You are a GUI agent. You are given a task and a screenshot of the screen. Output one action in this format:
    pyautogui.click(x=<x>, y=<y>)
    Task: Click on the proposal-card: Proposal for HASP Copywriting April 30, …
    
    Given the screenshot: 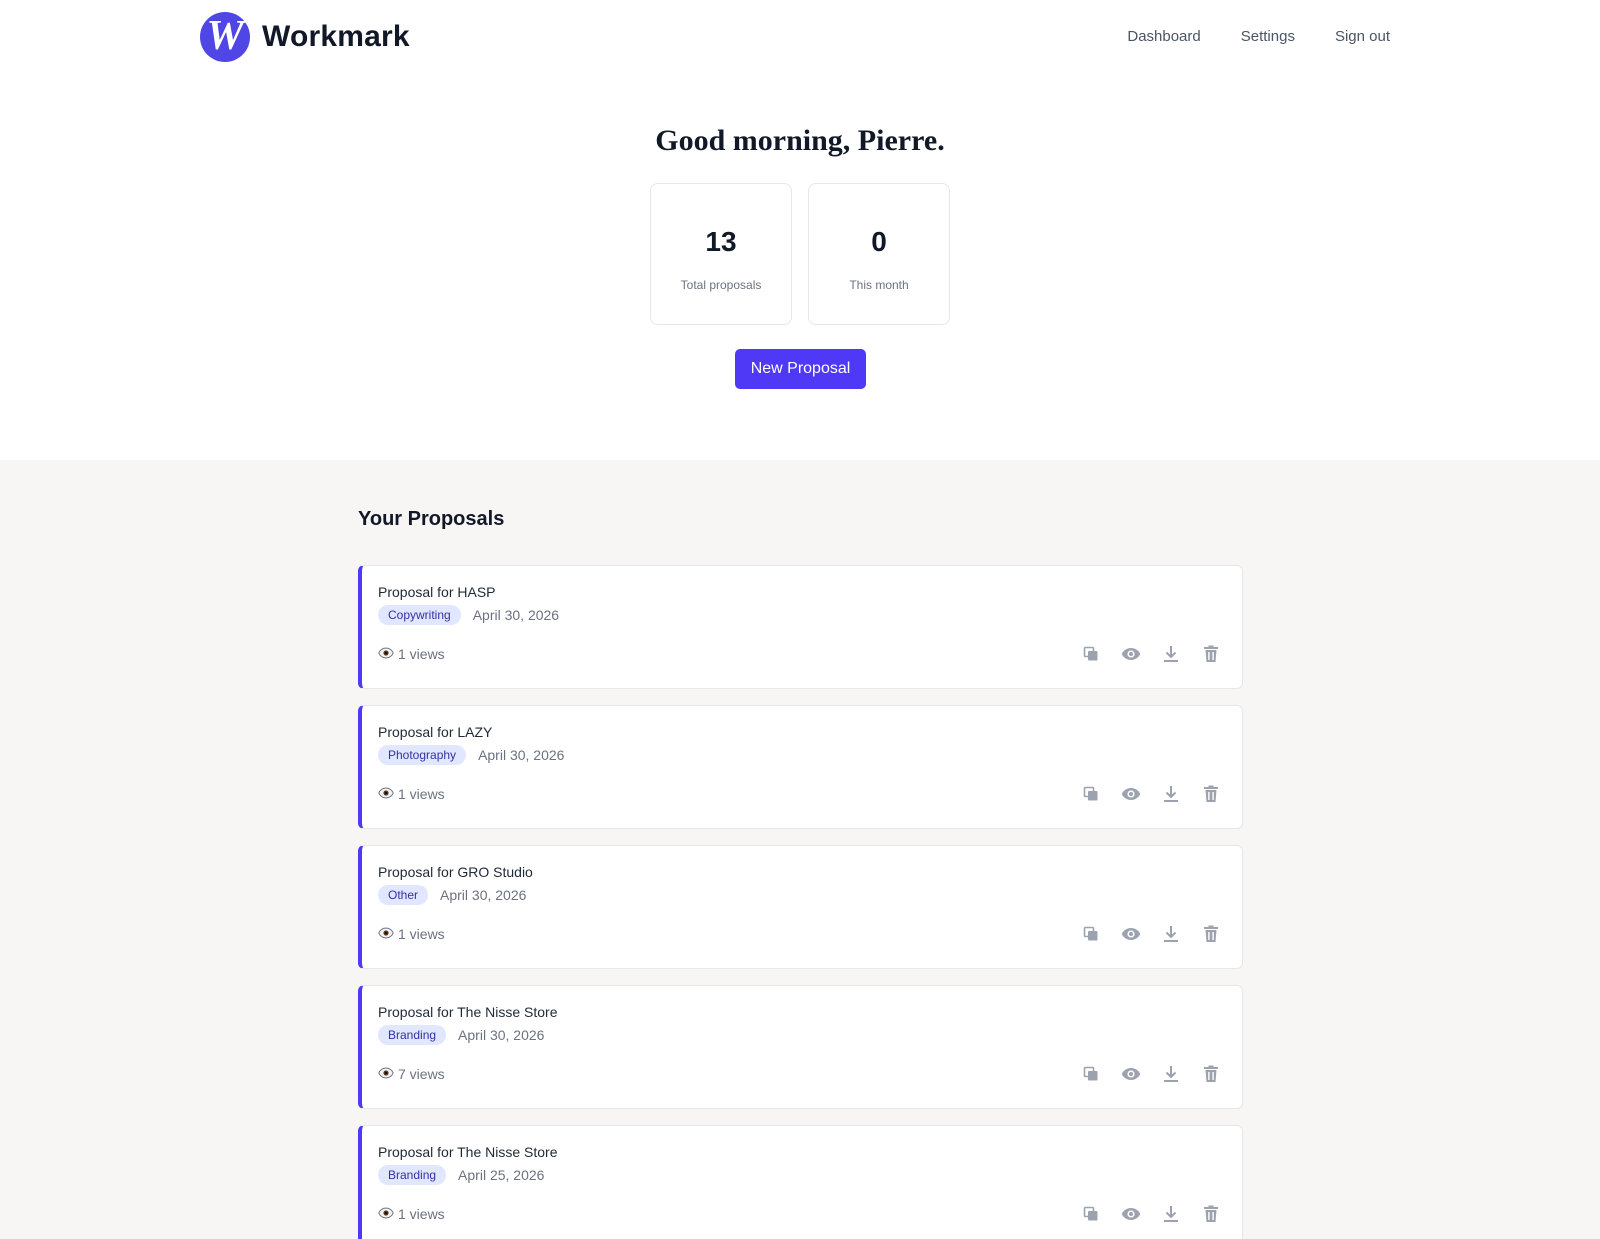 What is the action you would take?
    pyautogui.click(x=800, y=627)
    